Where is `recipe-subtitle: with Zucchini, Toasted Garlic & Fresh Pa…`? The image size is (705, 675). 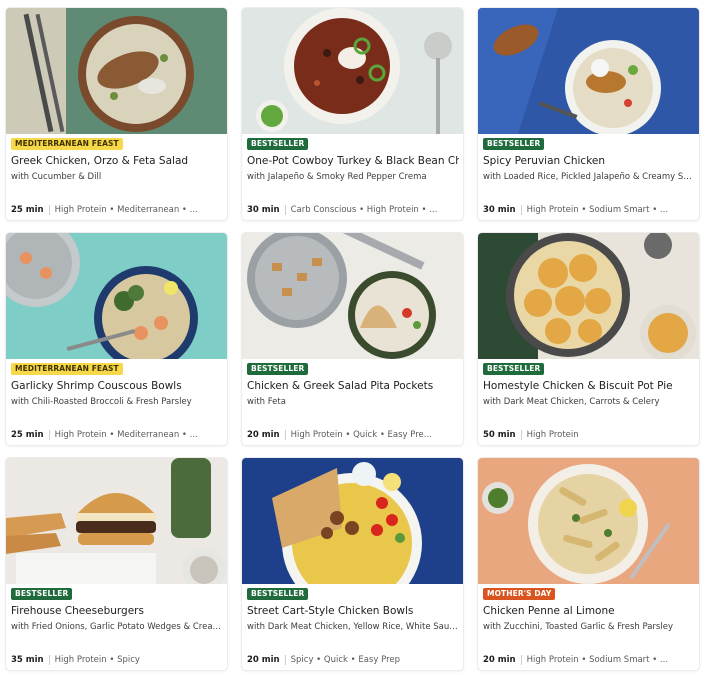
recipe-subtitle: with Zucchini, Toasted Garlic & Fresh Pa… is located at coordinates (578, 627).